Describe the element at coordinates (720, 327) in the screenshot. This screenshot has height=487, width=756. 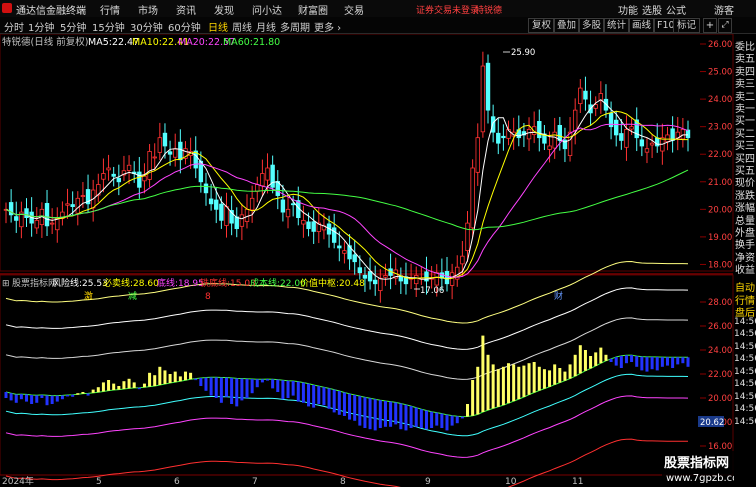
I see `ind-axis-label: 26.00` at that location.